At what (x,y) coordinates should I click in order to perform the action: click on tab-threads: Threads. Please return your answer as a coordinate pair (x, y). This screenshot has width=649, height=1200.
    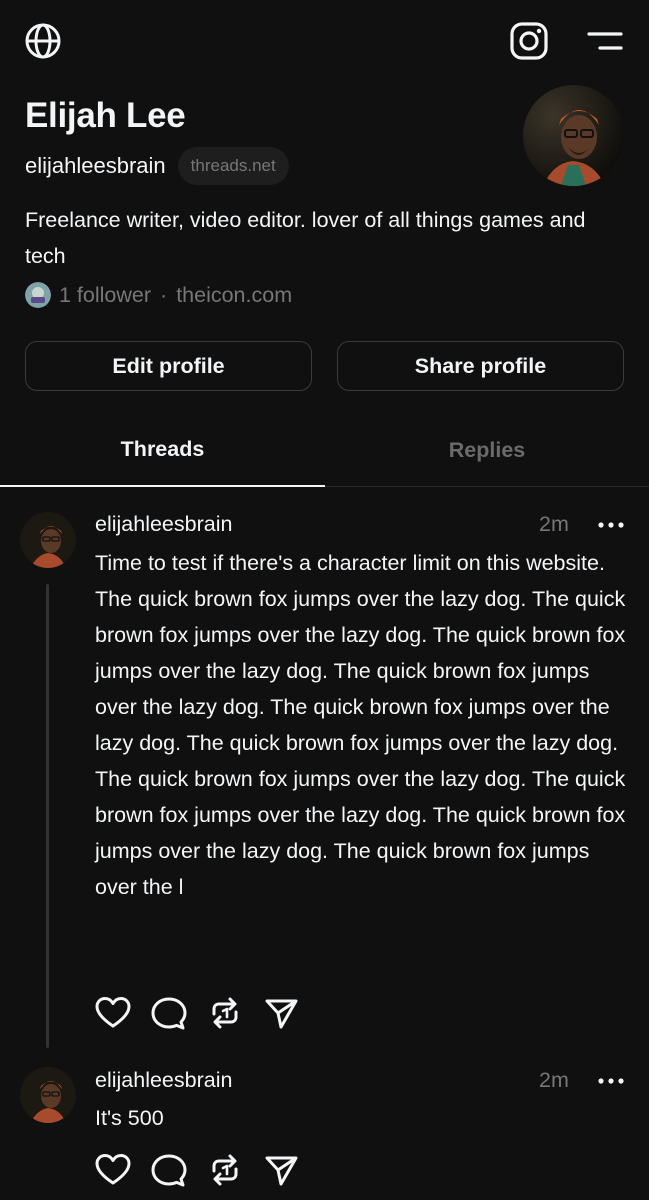
    Looking at the image, I should click on (162, 450).